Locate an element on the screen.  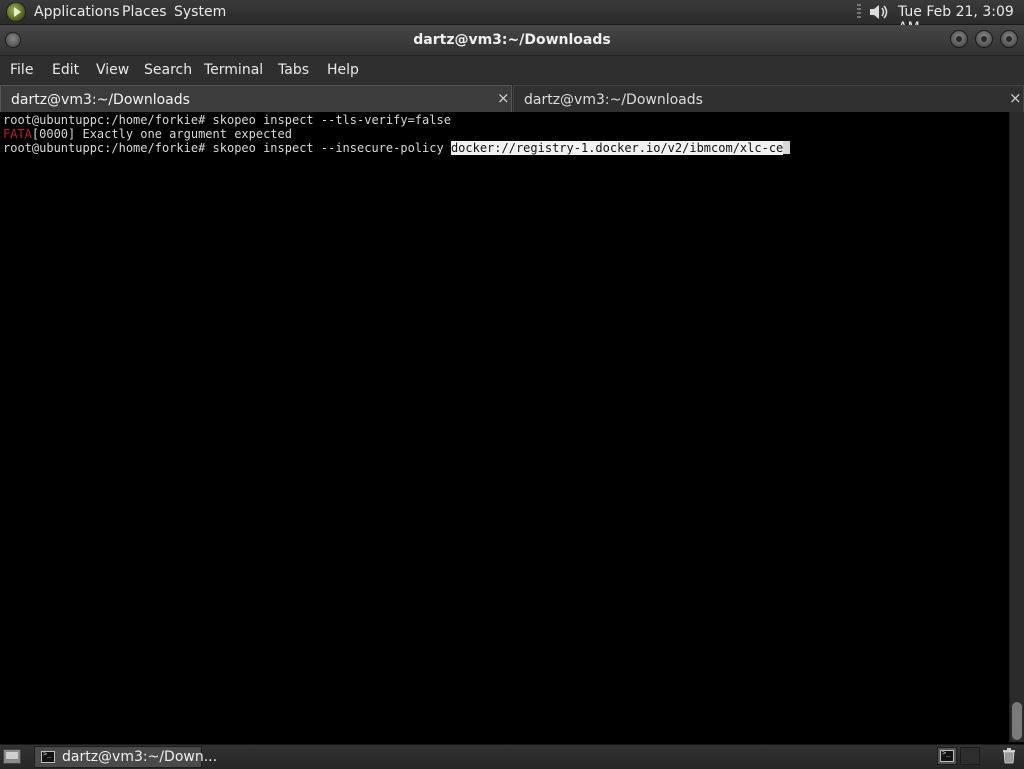
terminal-line: FATA[0000] Exactly one argument expected is located at coordinates (147, 134).